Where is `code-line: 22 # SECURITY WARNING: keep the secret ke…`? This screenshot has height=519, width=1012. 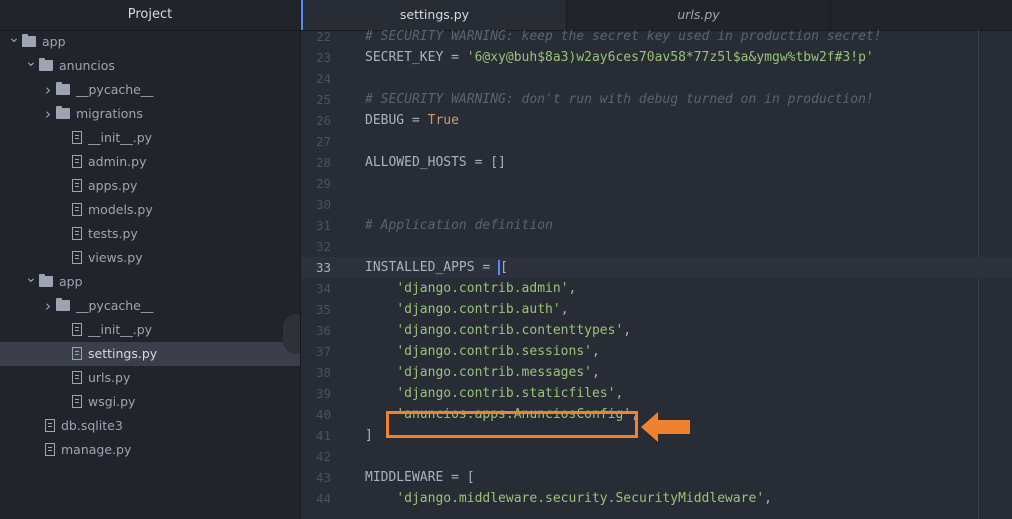
code-line: 22 # SECURITY WARNING: keep the secret ke… is located at coordinates (656, 38).